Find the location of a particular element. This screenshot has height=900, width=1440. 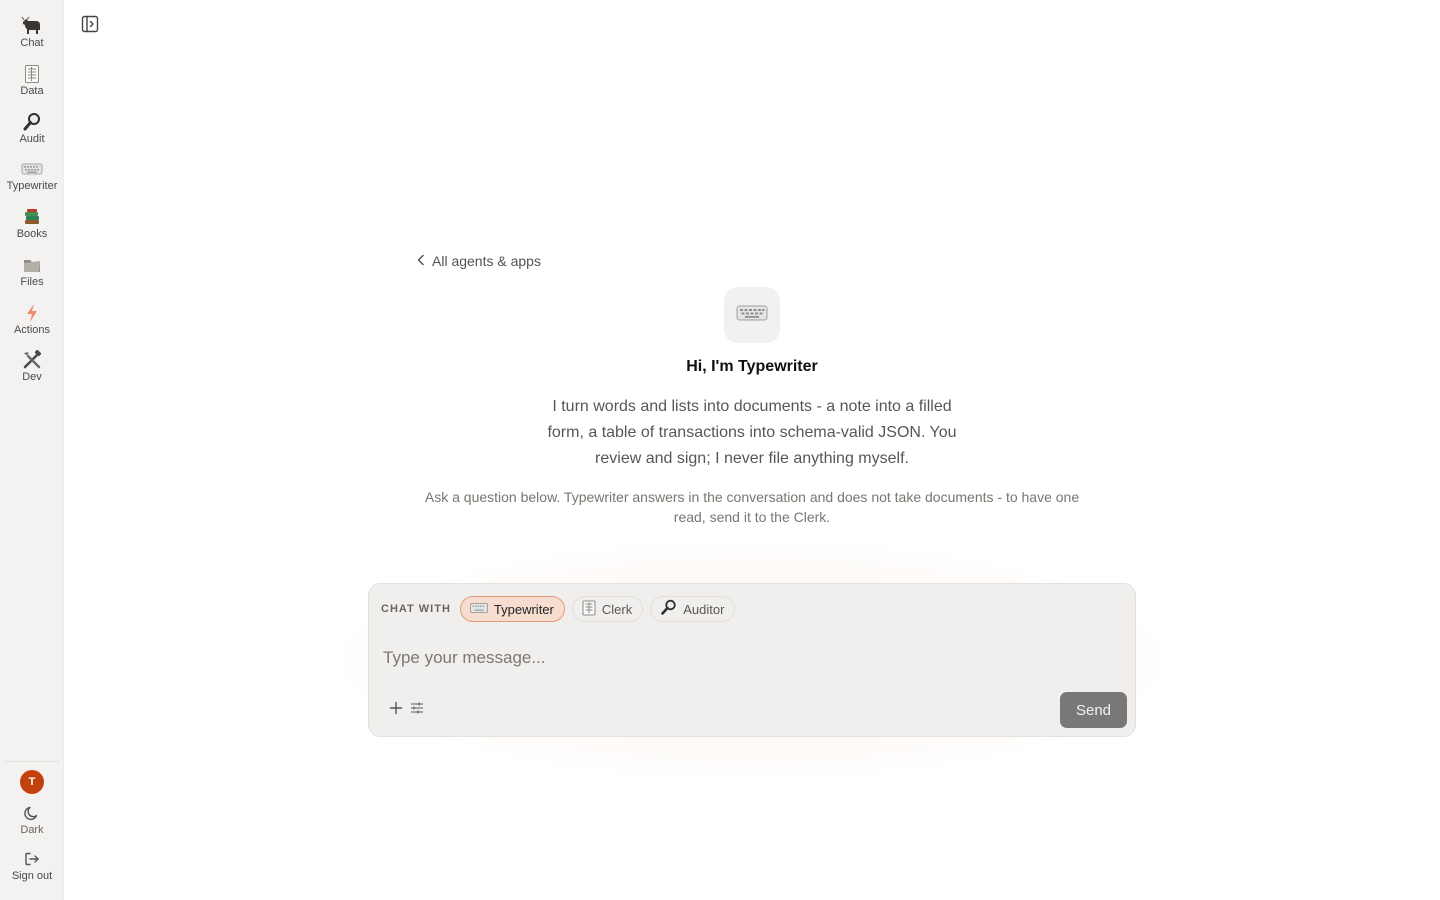

theme-label: Dark is located at coordinates (32, 830).